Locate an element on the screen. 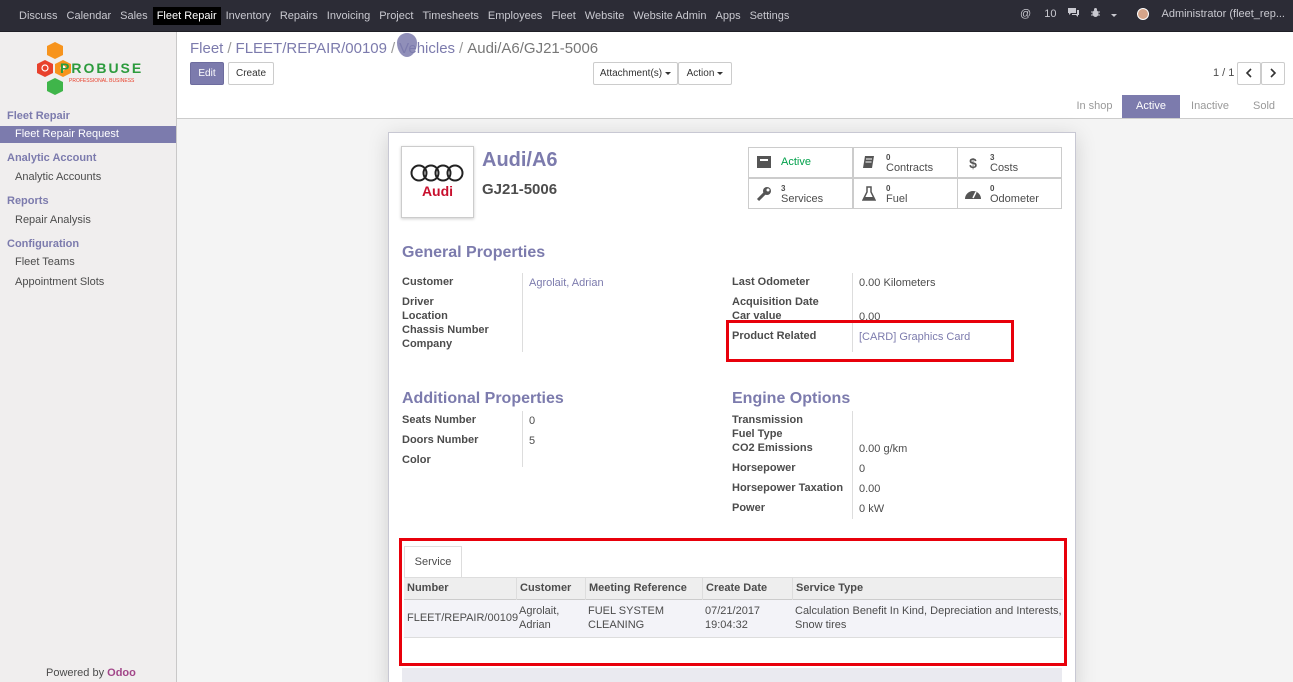 The width and height of the screenshot is (1293, 682). sidebar-item-appointment-slots: Appointment Slots is located at coordinates (88, 282).